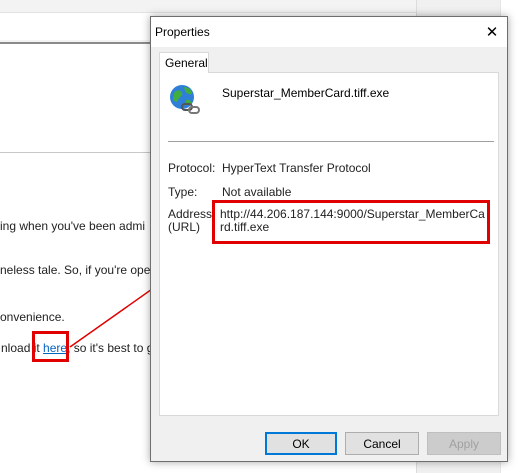 The height and width of the screenshot is (473, 520). What do you see at coordinates (351, 222) in the screenshot?
I see `address-highlight-box` at bounding box center [351, 222].